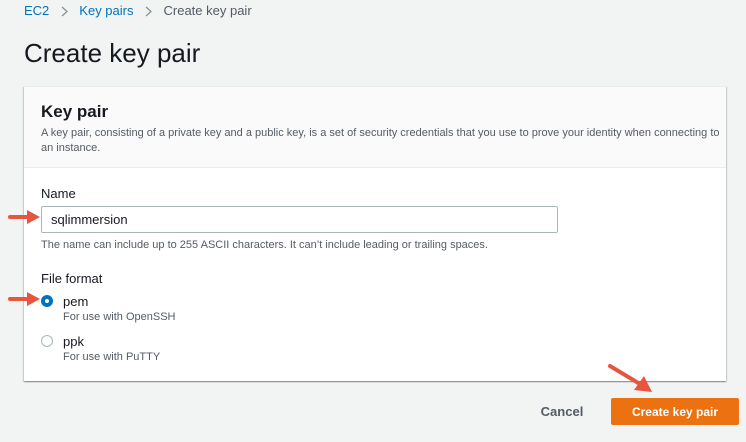  What do you see at coordinates (207, 10) in the screenshot?
I see `breadcrumb-current-page: Create key pair` at bounding box center [207, 10].